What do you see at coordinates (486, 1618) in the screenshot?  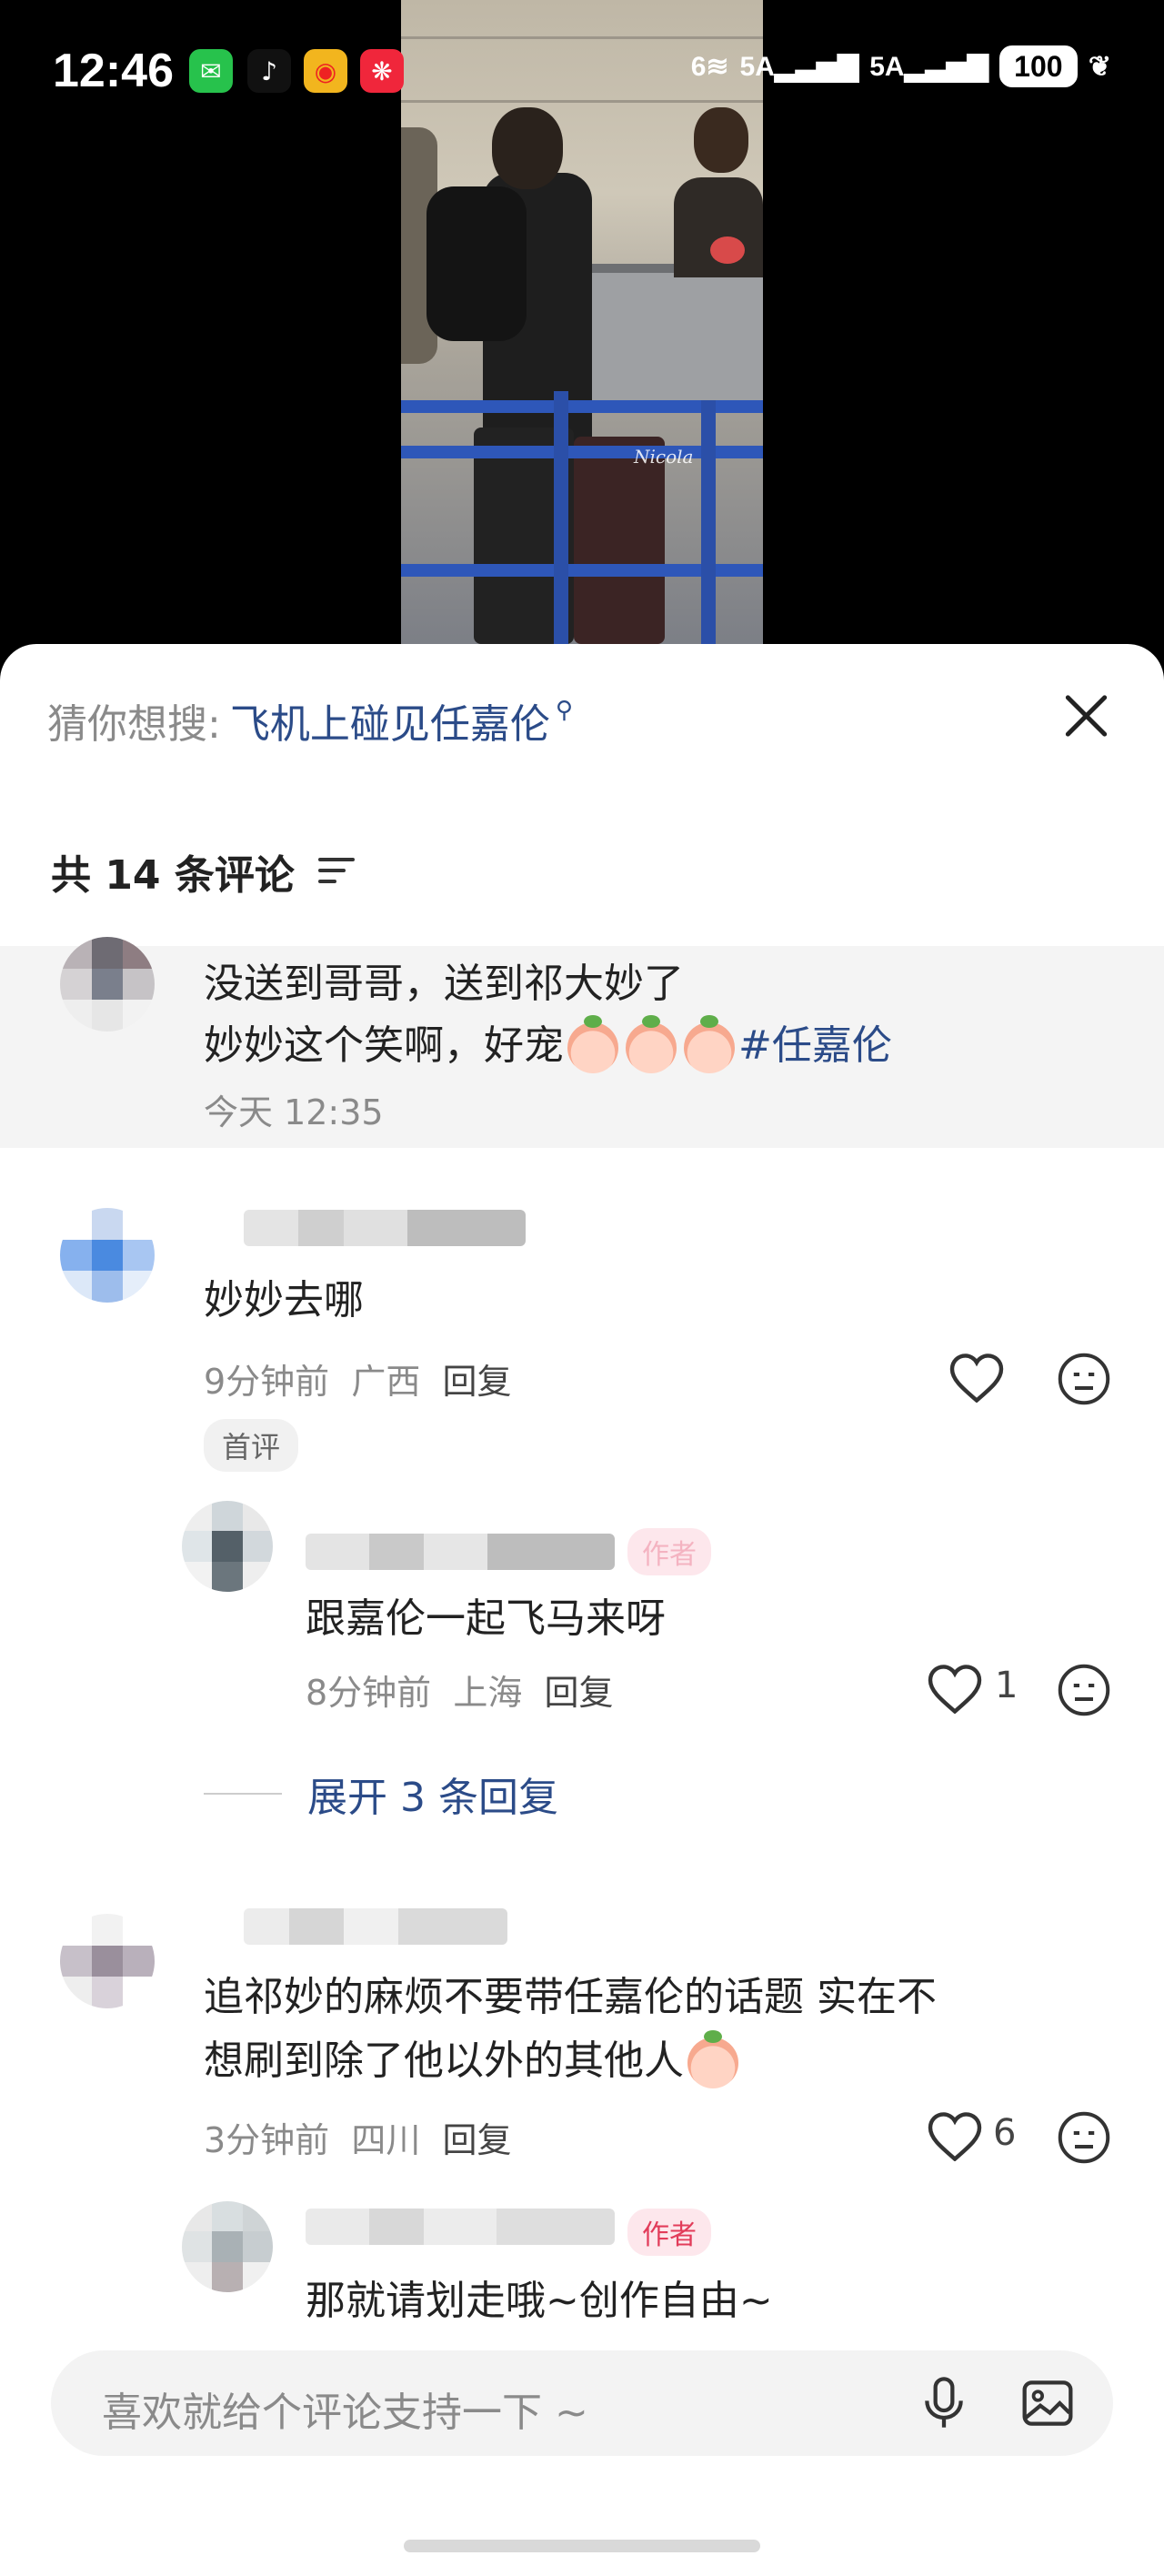 I see `reply-text: 跟嘉伦一起飞马来呀` at bounding box center [486, 1618].